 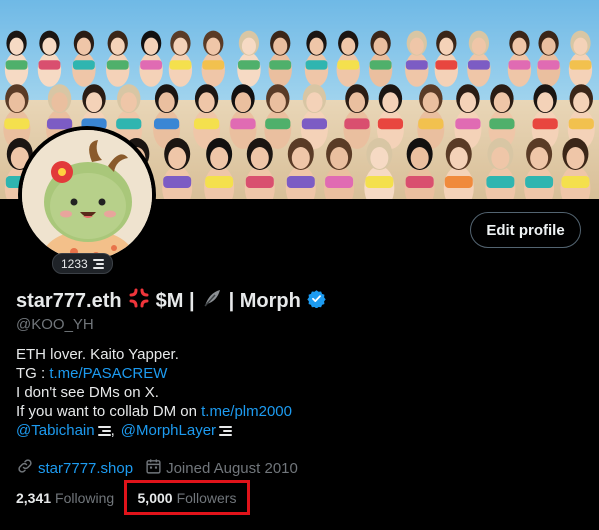 I want to click on calendar-icon, so click(x=153, y=468).